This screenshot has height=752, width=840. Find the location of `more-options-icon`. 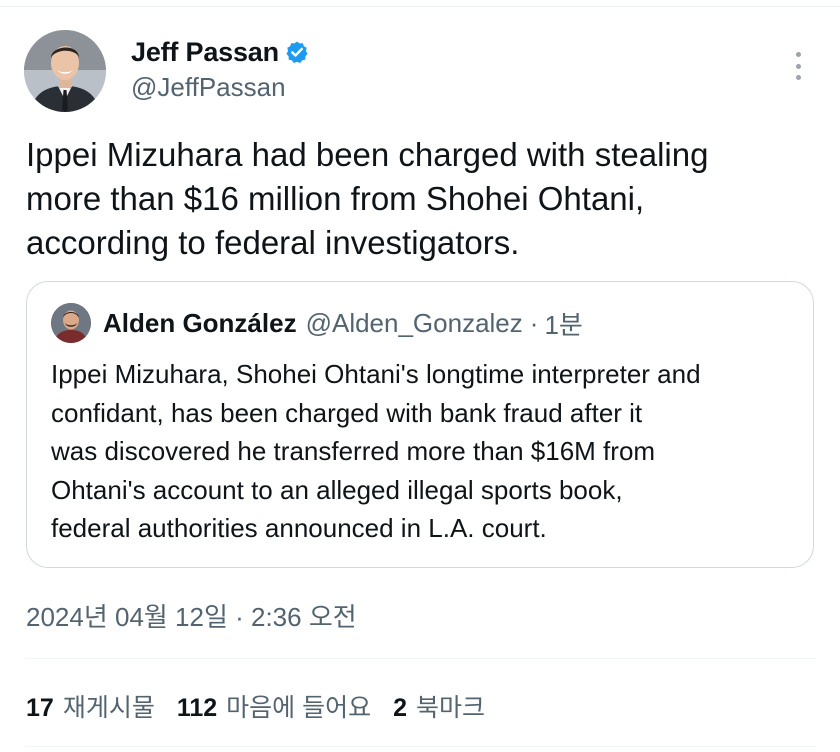

more-options-icon is located at coordinates (798, 66).